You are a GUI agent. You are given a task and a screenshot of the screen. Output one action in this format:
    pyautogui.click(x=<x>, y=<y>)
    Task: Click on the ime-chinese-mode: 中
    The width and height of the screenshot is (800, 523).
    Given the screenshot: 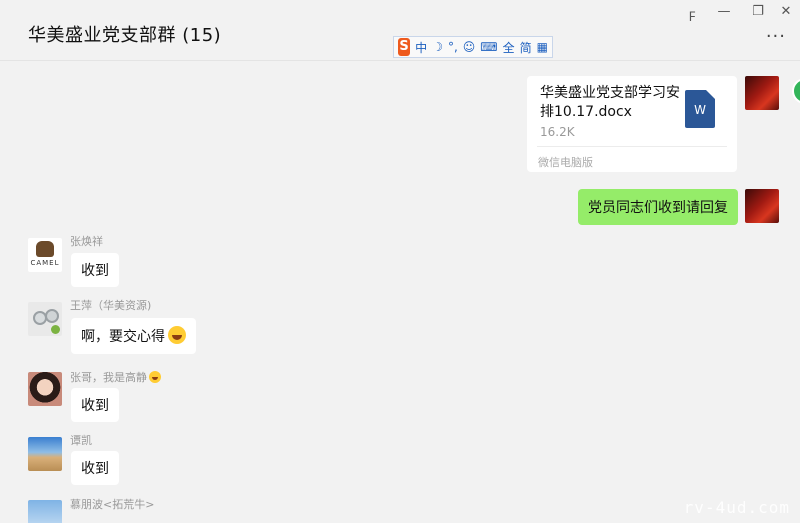 What is the action you would take?
    pyautogui.click(x=421, y=47)
    